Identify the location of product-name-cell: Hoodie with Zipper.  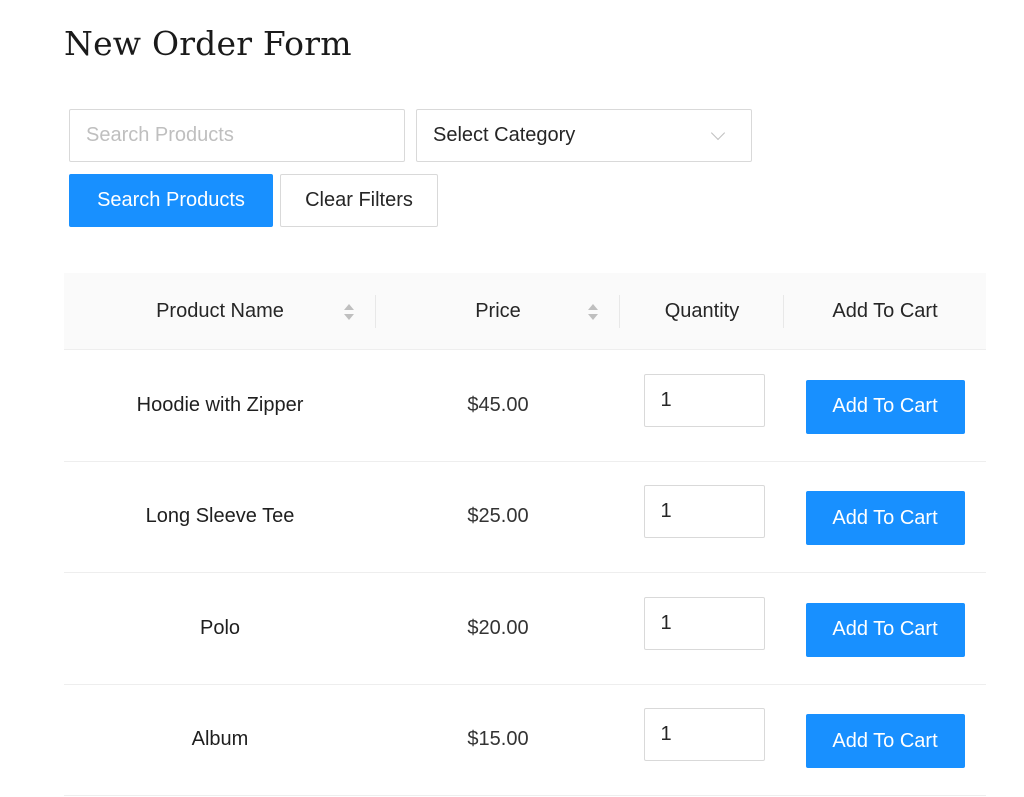
(220, 404).